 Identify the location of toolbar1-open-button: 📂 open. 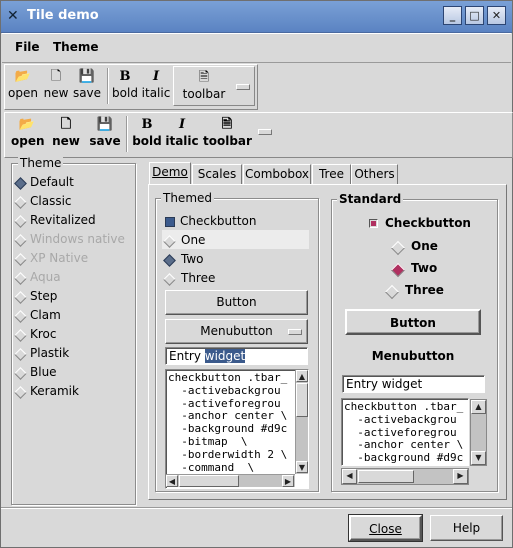
(23, 84).